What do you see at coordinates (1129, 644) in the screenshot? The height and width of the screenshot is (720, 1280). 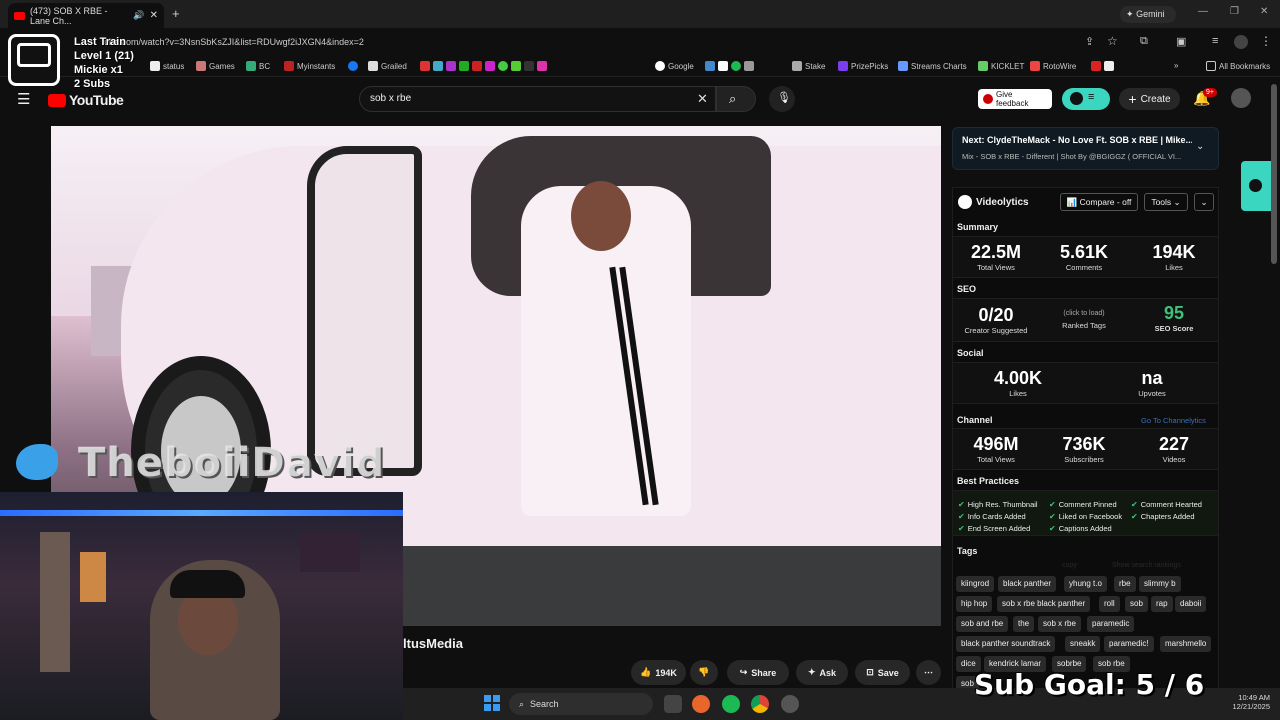 I see `tag-chip: paramedic!` at bounding box center [1129, 644].